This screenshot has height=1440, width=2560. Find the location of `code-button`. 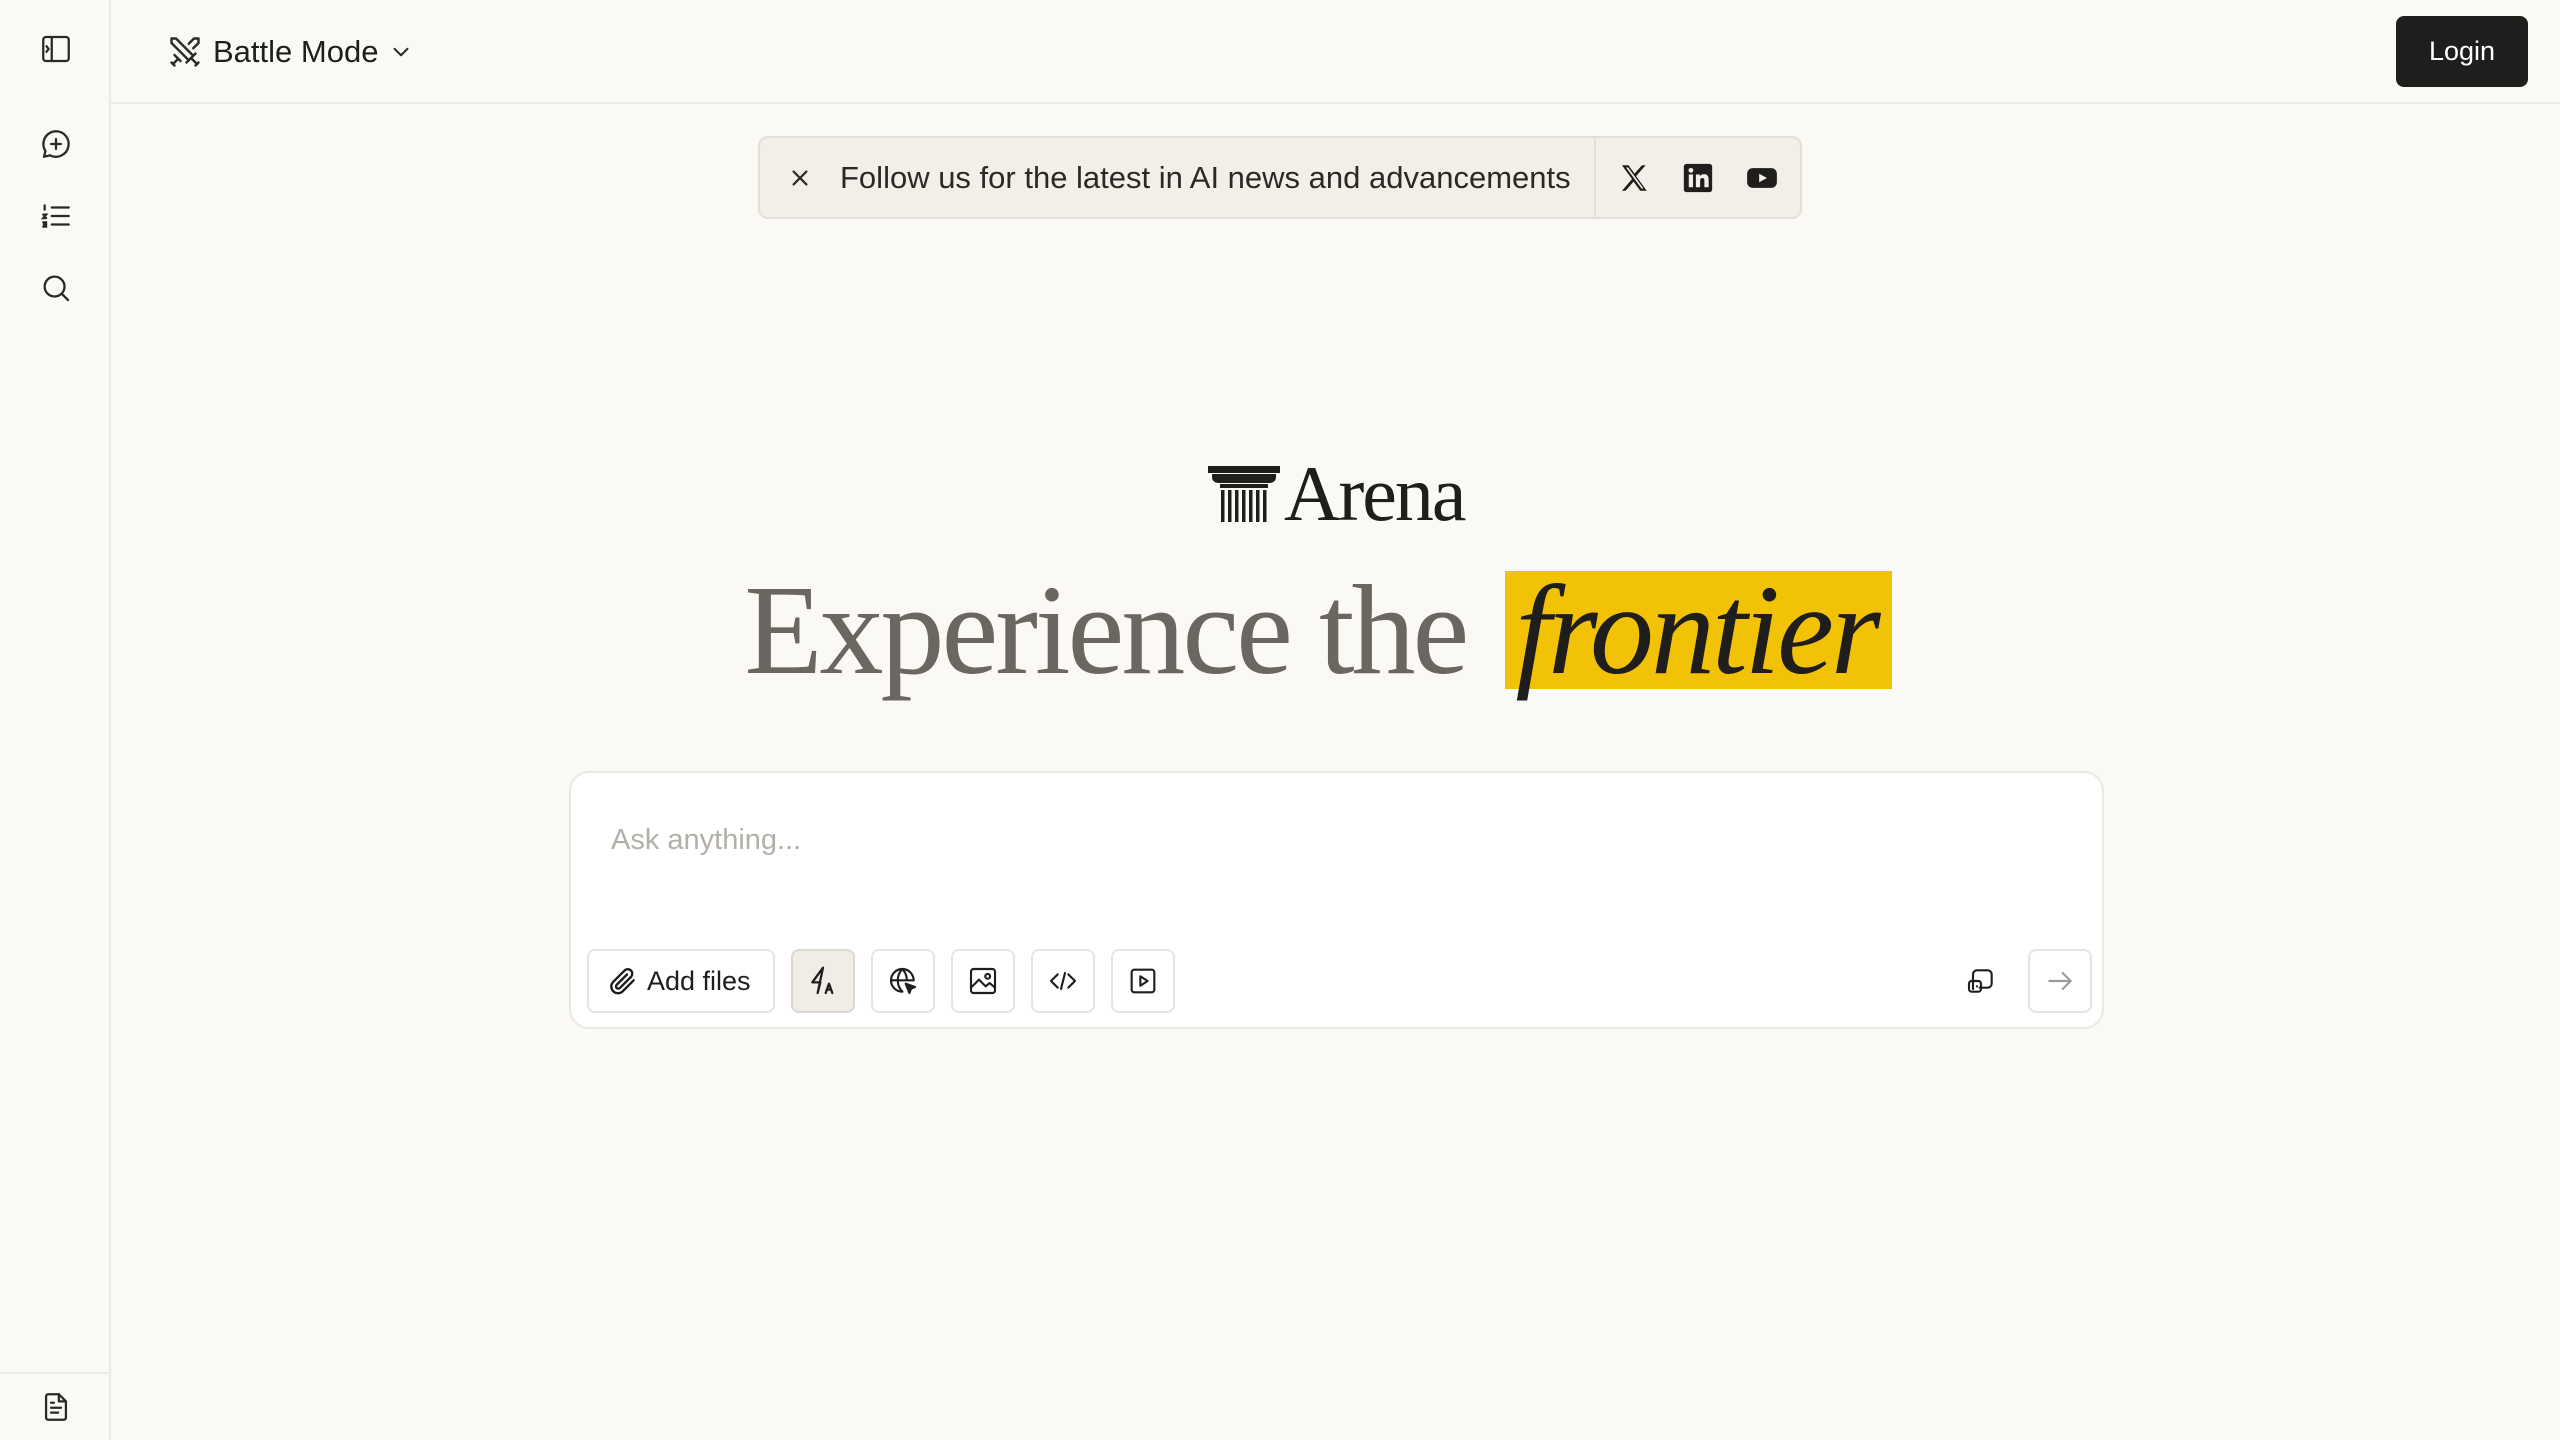

code-button is located at coordinates (1063, 981).